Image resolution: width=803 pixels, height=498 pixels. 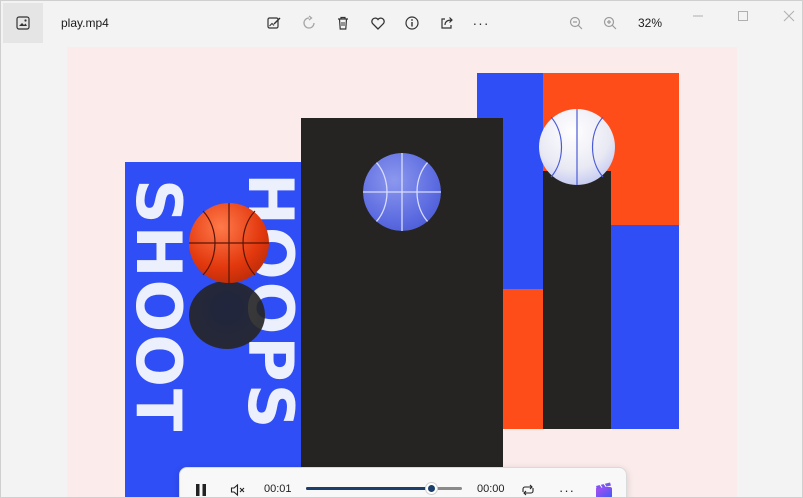 I want to click on title-bar: play.mp4 ··· 32%, so click(x=401, y=23).